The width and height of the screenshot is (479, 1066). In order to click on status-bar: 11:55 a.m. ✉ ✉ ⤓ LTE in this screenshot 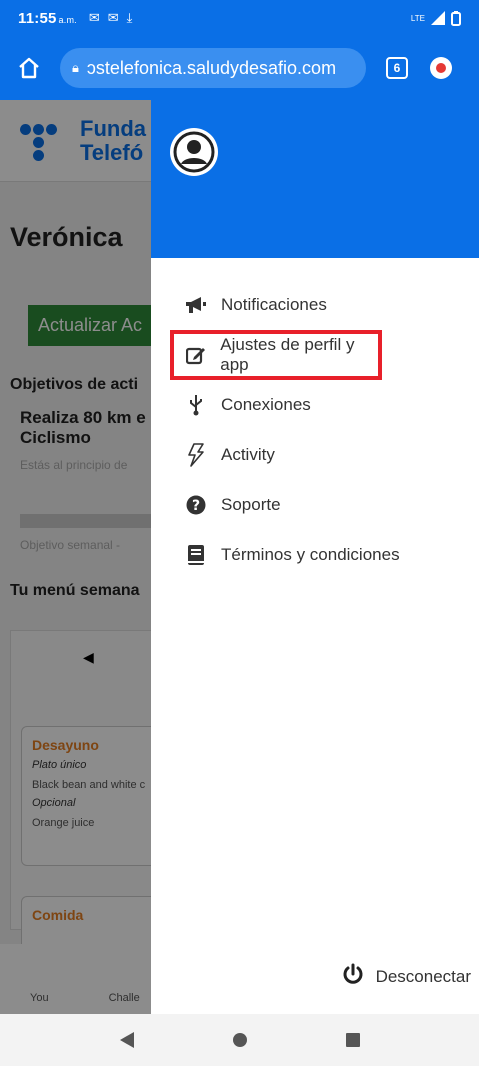, I will do `click(239, 18)`.